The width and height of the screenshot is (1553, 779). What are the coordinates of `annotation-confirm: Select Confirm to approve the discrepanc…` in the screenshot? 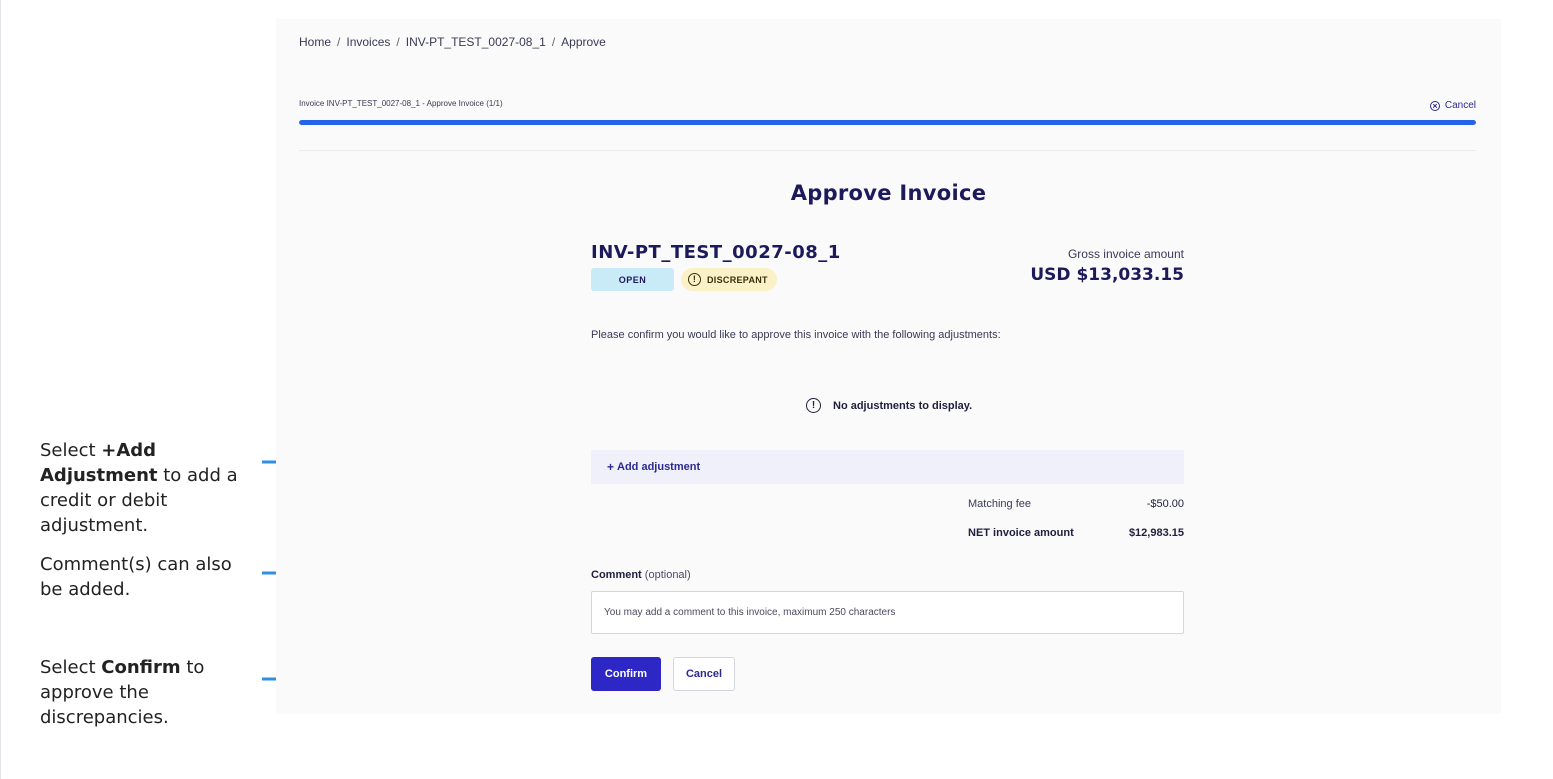 It's located at (147, 692).